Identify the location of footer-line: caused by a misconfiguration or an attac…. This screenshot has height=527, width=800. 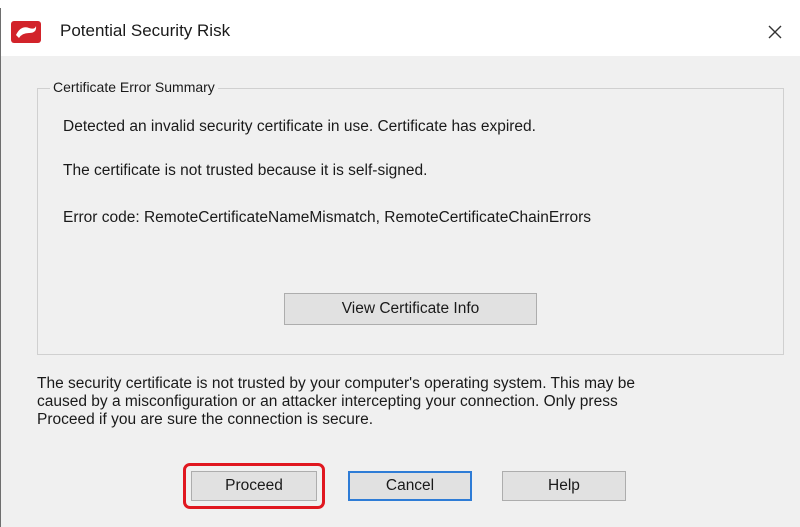
(327, 401).